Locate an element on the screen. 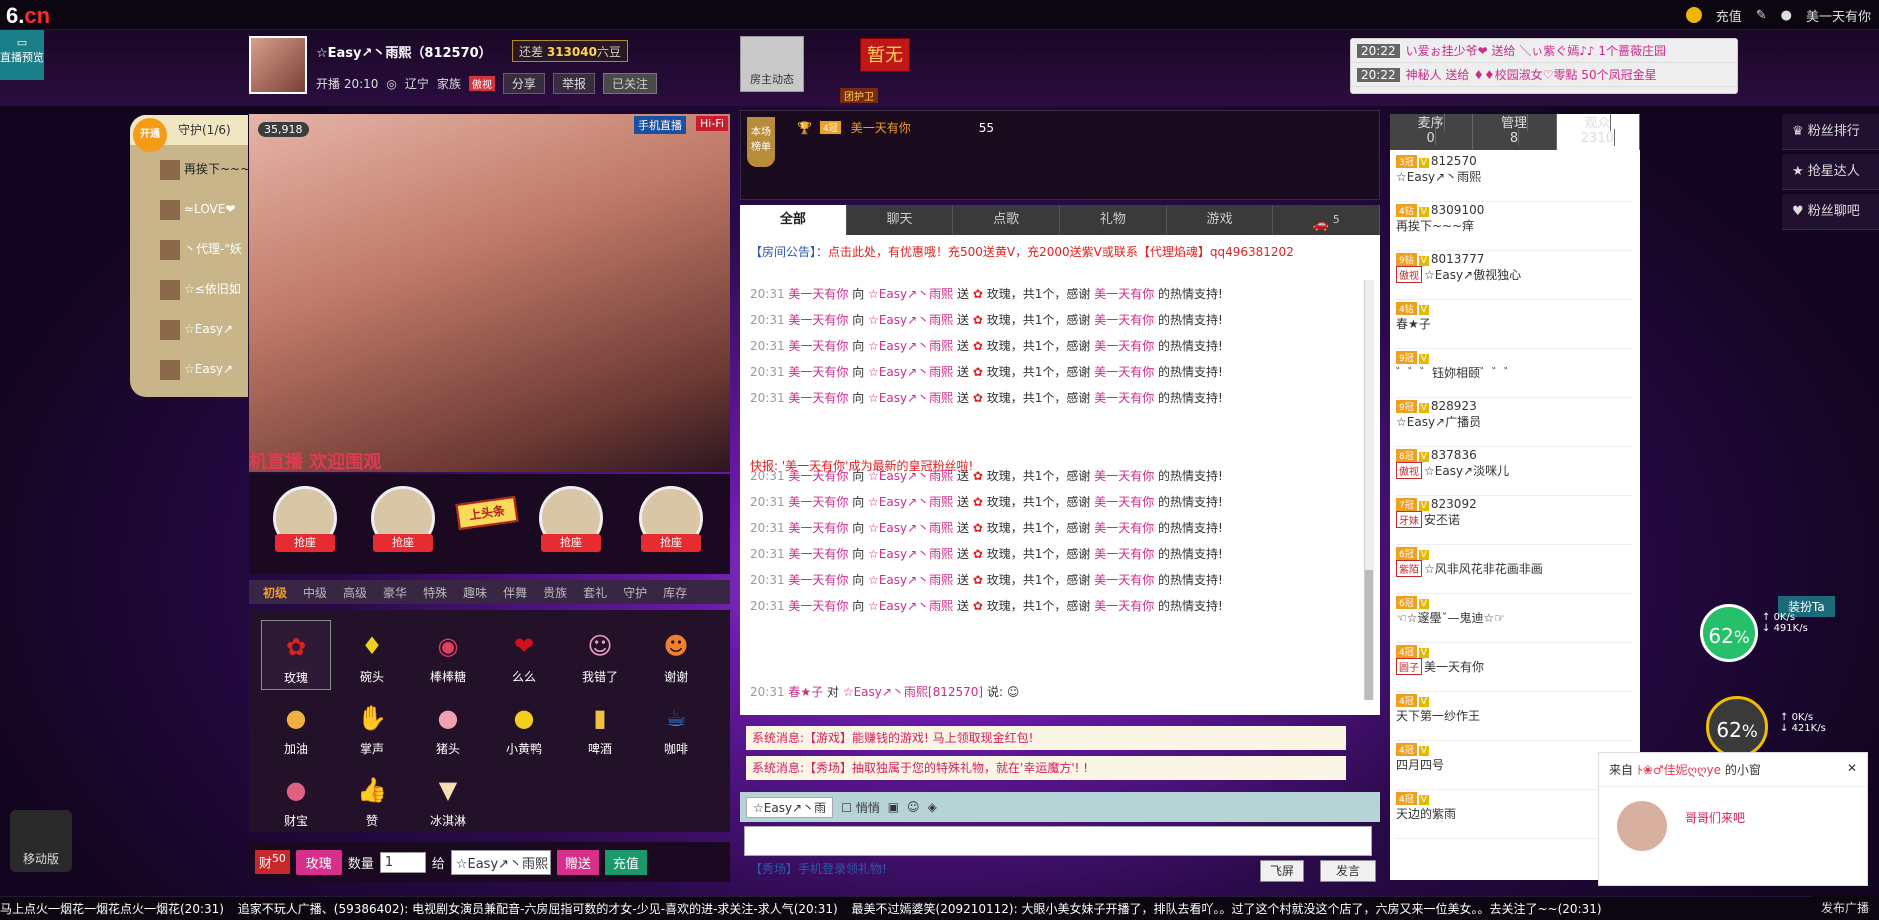  followed-button: 已关注 is located at coordinates (629, 83).